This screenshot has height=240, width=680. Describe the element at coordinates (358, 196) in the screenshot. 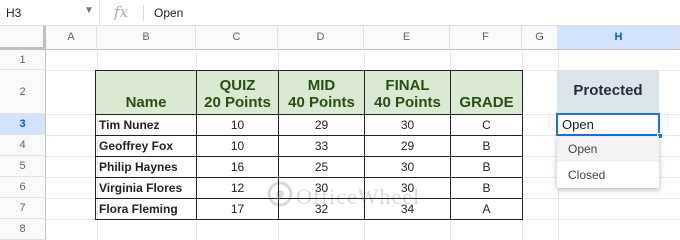

I see `watermark-text: OfficeWheel` at that location.